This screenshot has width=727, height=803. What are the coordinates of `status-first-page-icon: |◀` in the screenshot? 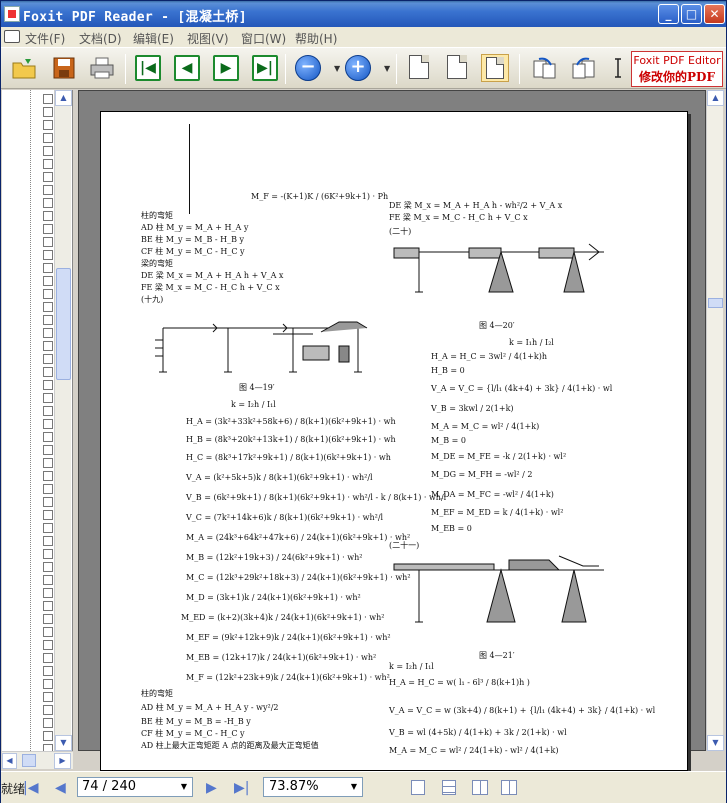 It's located at (30, 788).